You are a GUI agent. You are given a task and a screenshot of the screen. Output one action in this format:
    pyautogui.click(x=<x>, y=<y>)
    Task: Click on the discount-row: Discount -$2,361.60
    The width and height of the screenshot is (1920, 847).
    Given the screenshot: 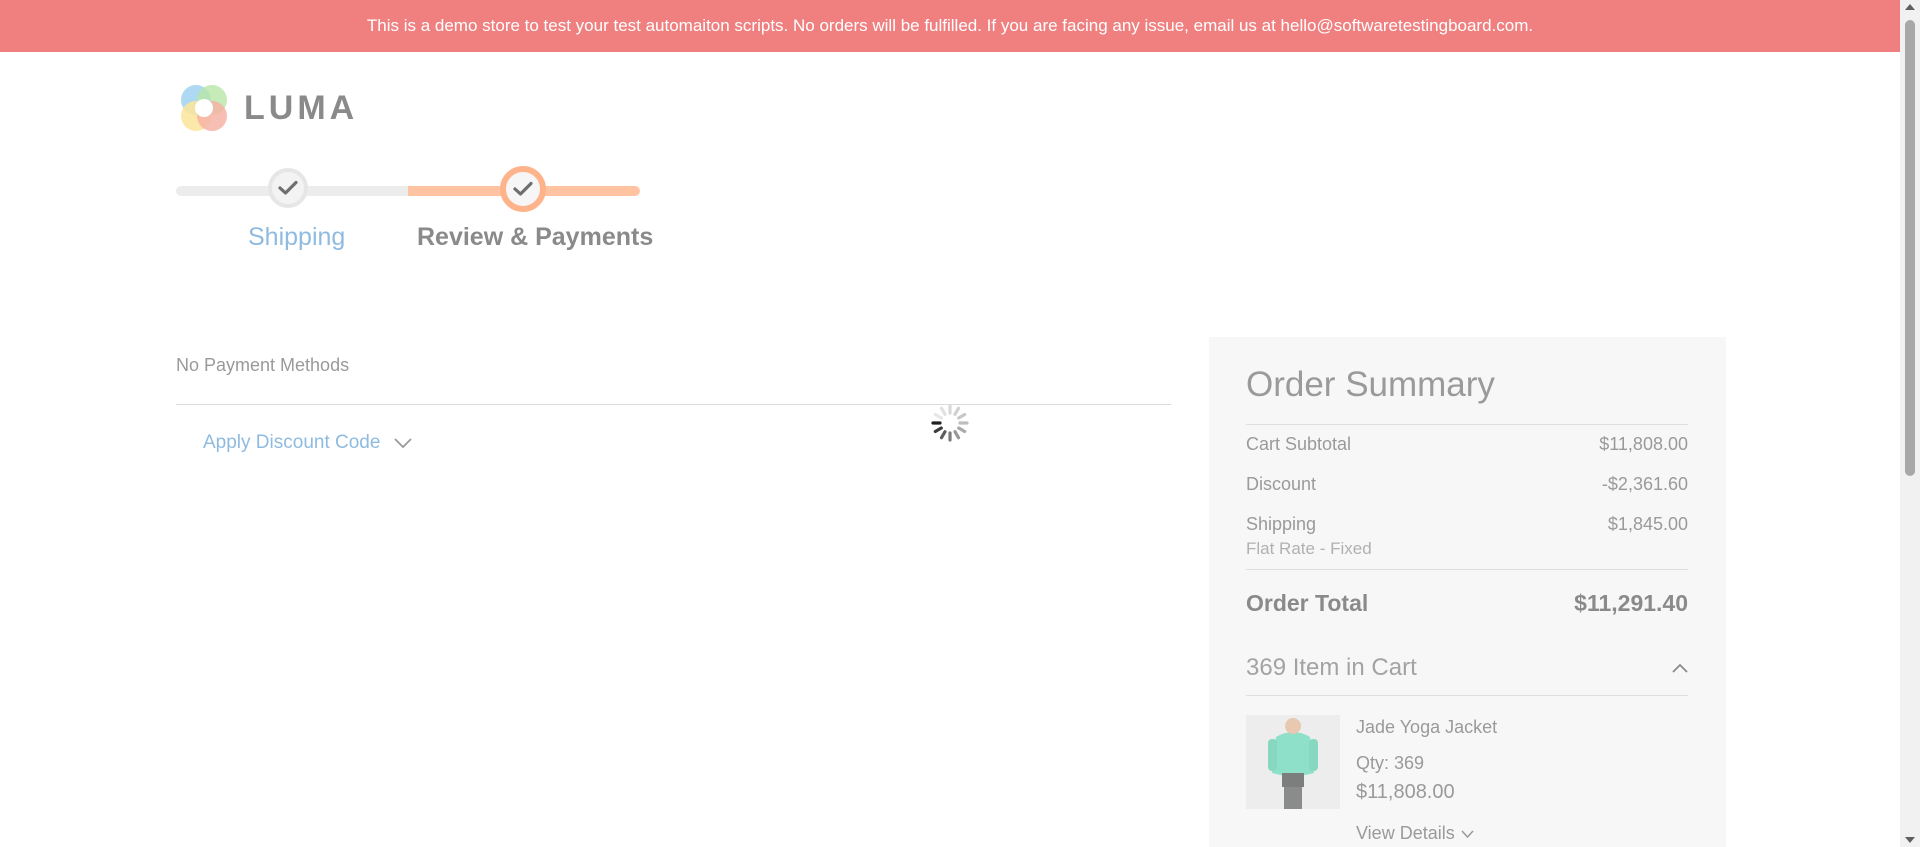 What is the action you would take?
    pyautogui.click(x=1467, y=484)
    